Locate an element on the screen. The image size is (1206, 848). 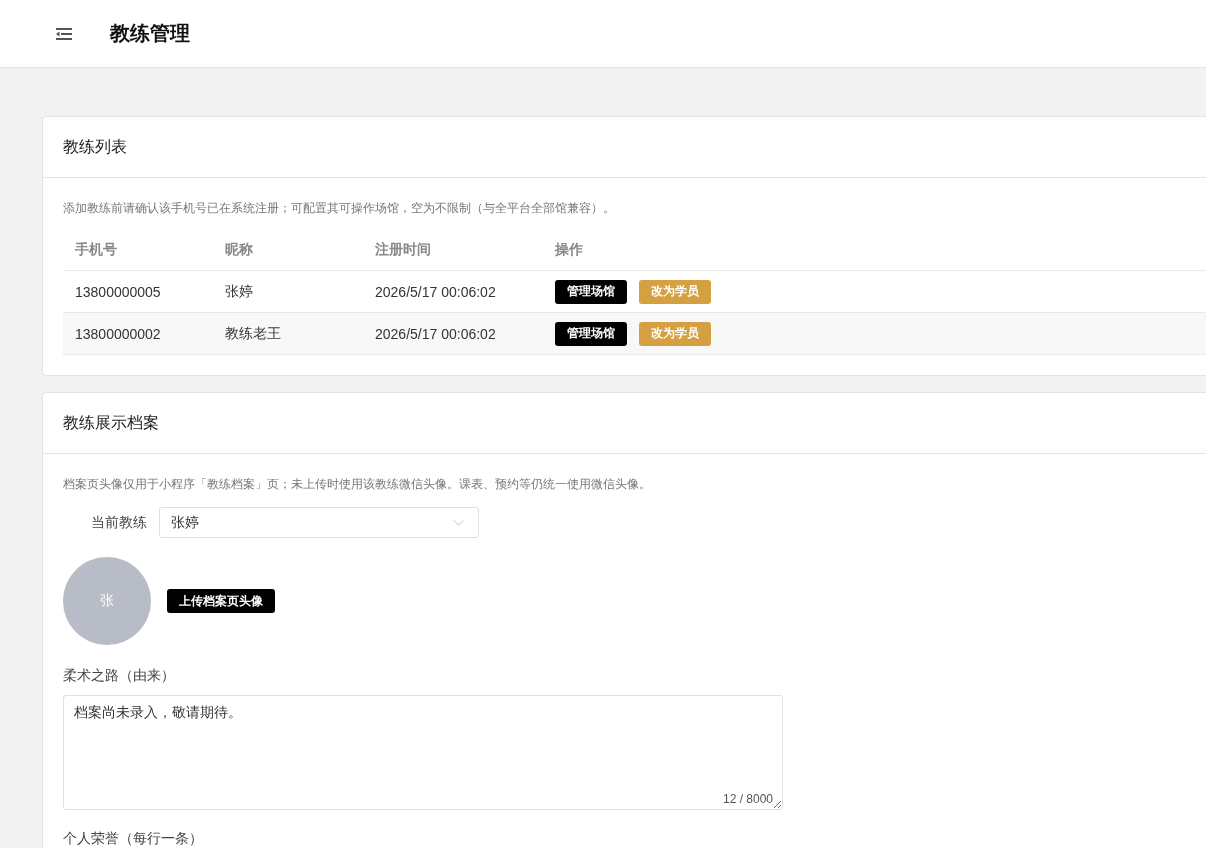
chevron-down-icon is located at coordinates (458, 522).